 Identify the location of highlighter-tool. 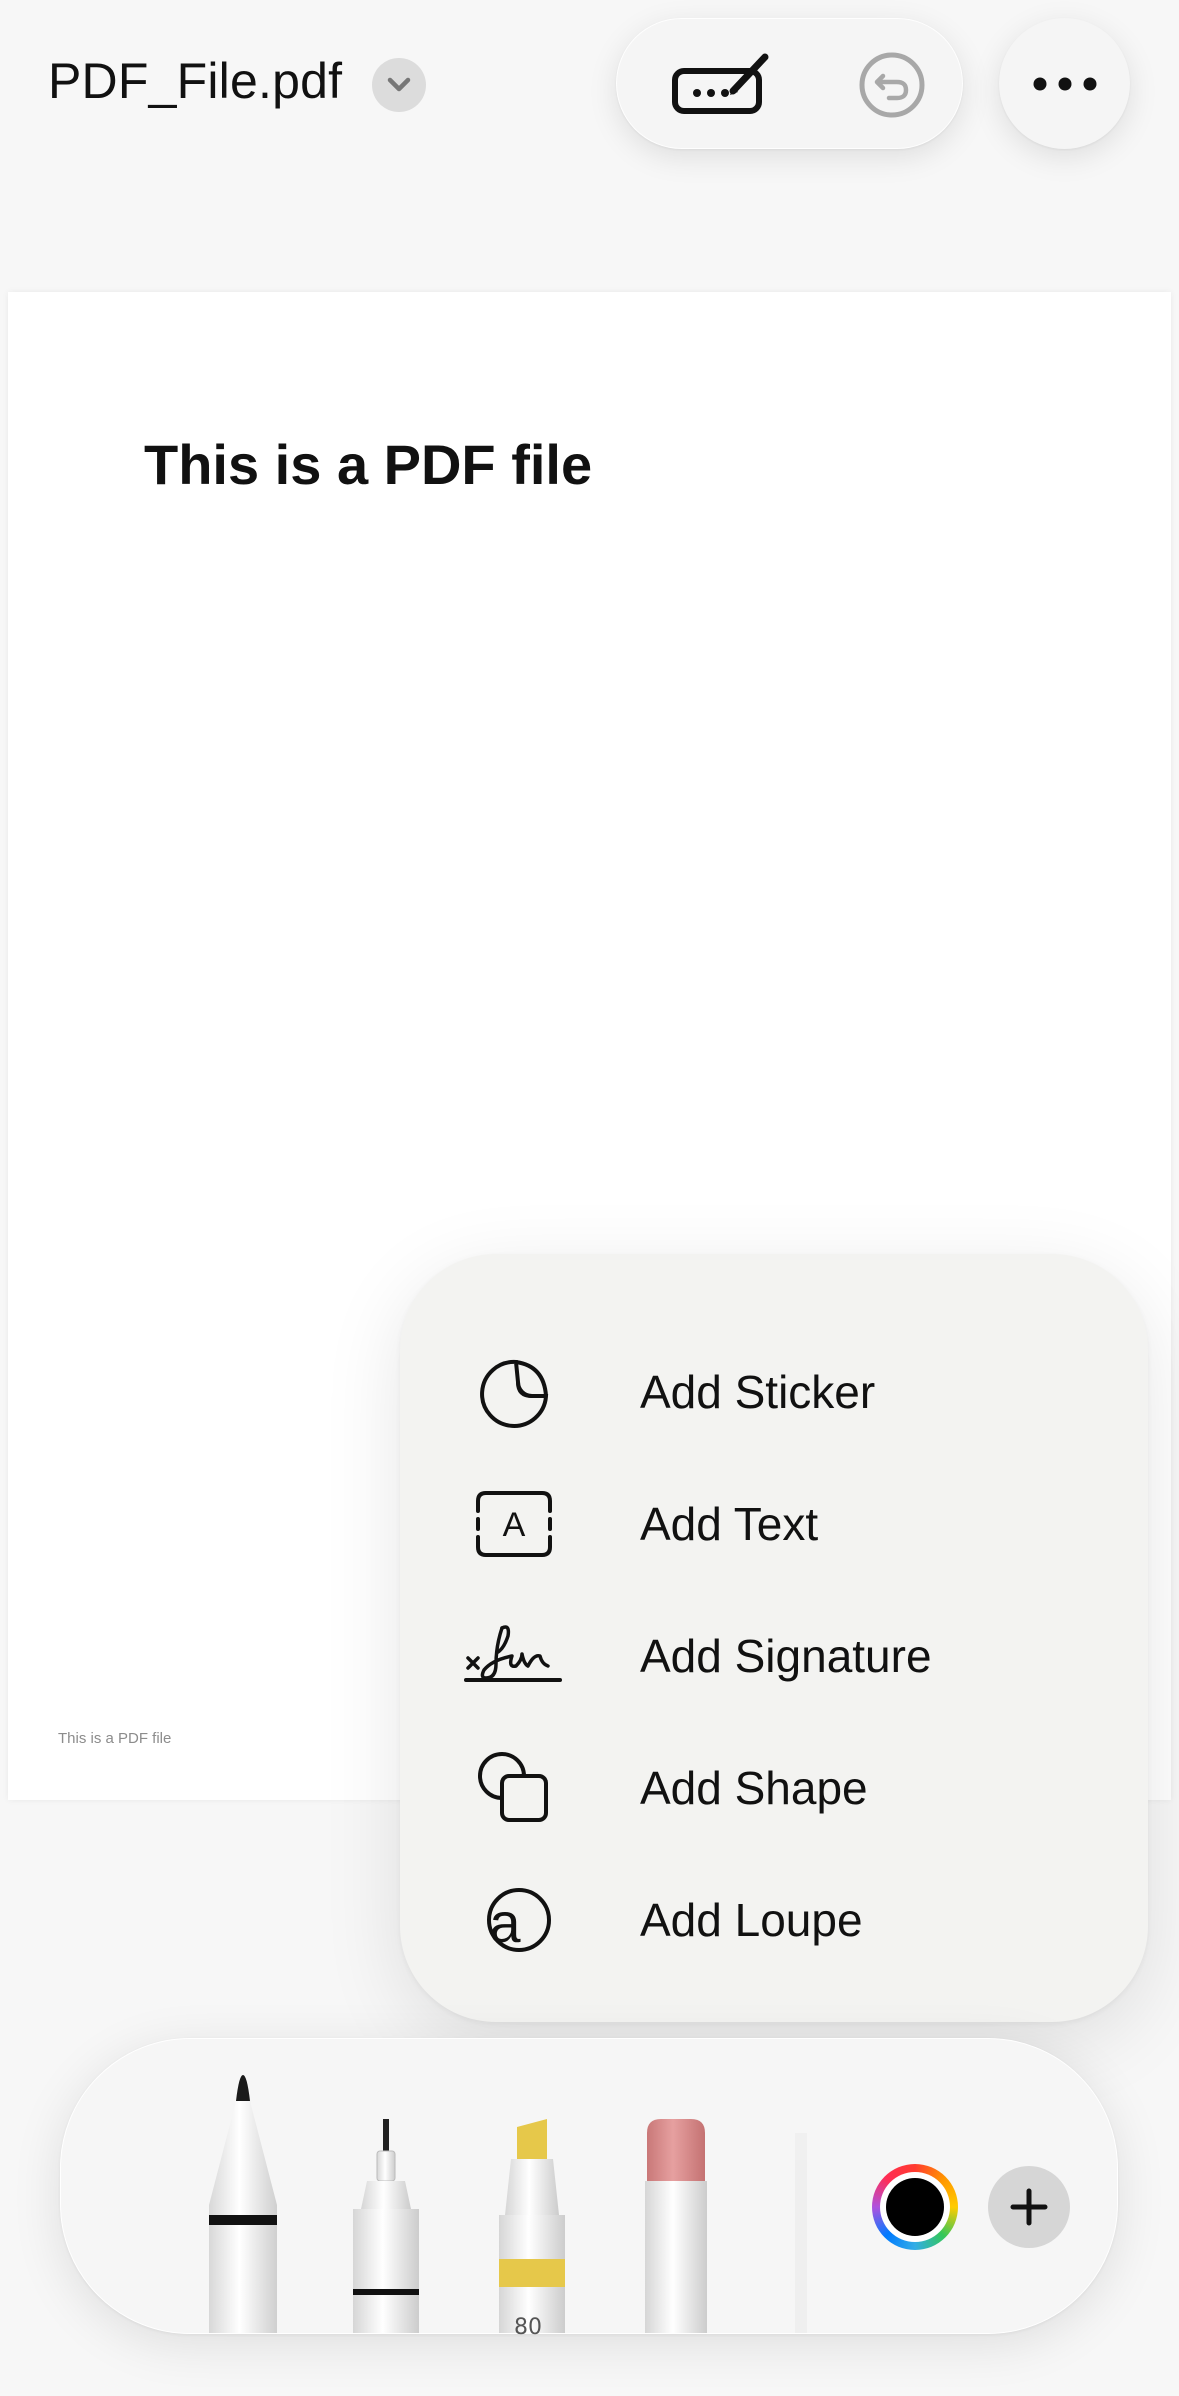
(532, 2226).